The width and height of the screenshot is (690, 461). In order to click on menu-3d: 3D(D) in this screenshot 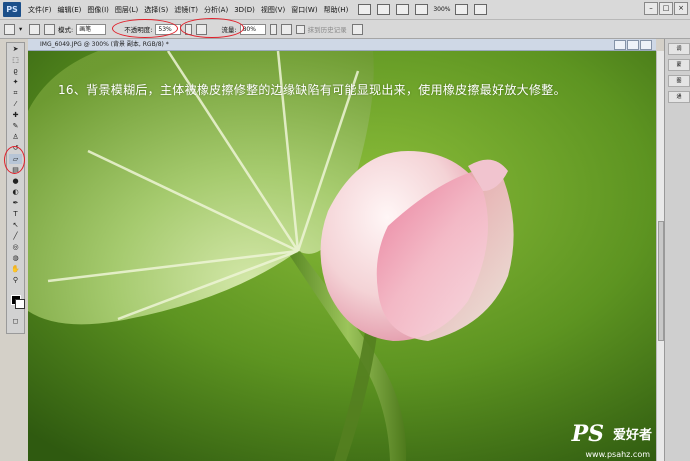, I will do `click(244, 10)`.